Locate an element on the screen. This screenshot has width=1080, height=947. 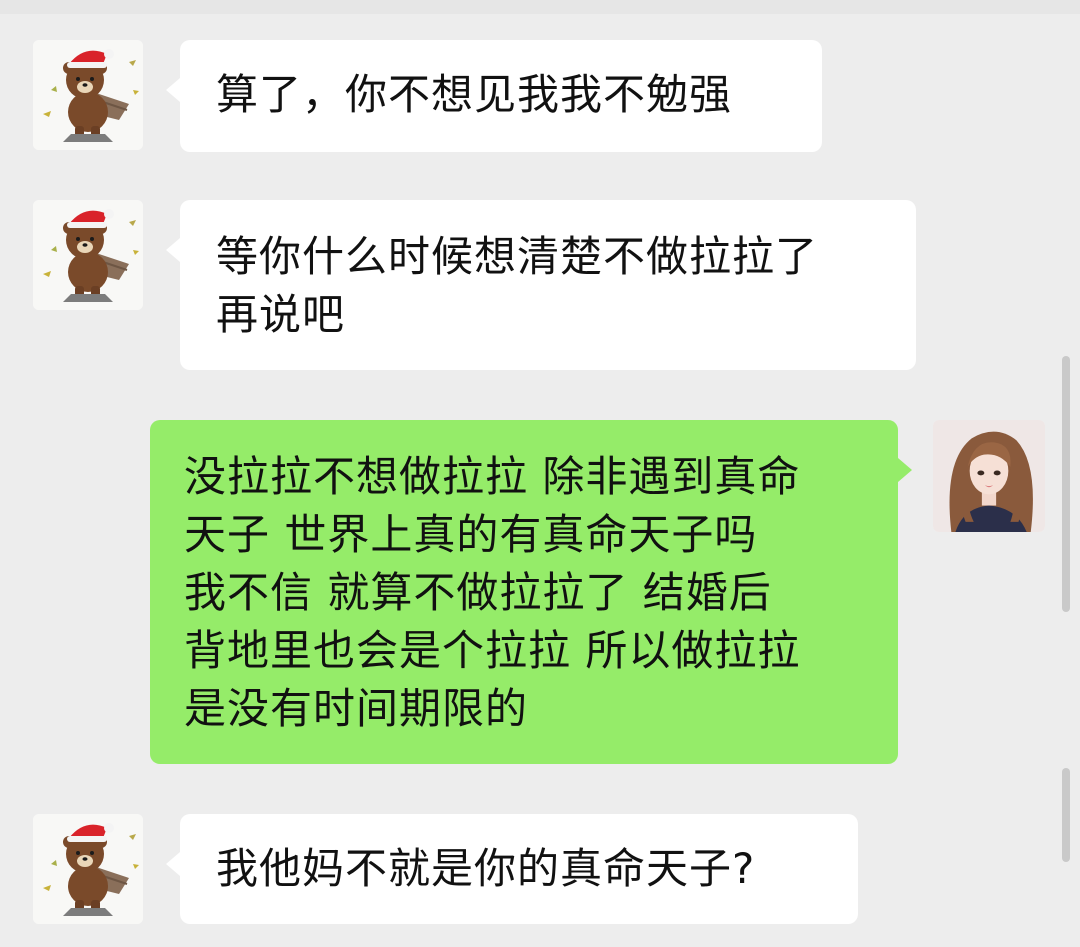
top-strip is located at coordinates (540, 7).